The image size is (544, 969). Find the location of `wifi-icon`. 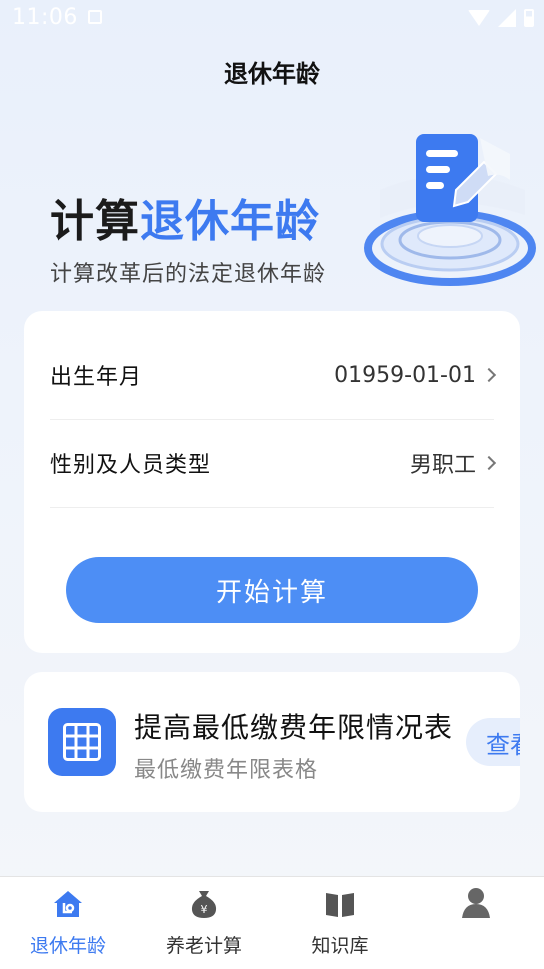

wifi-icon is located at coordinates (479, 18).